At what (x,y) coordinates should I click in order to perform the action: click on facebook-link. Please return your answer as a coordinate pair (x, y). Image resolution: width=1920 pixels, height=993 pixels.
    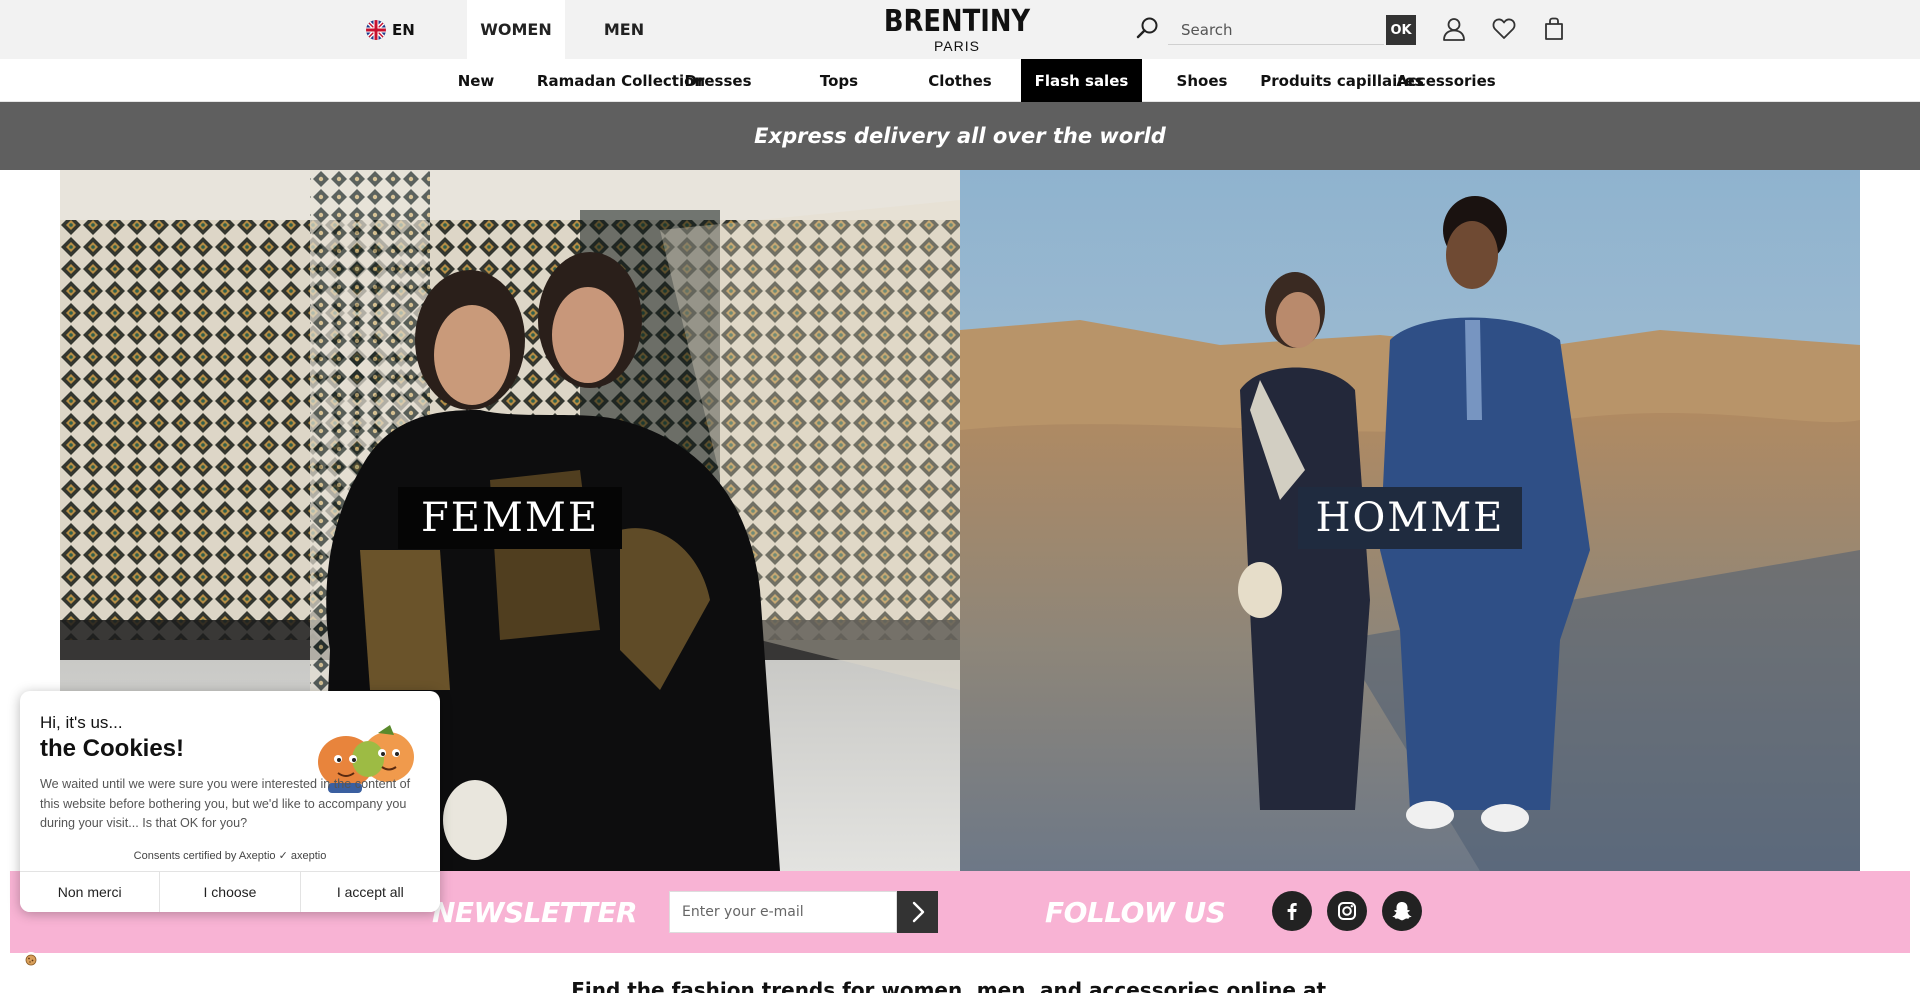
    Looking at the image, I should click on (1292, 911).